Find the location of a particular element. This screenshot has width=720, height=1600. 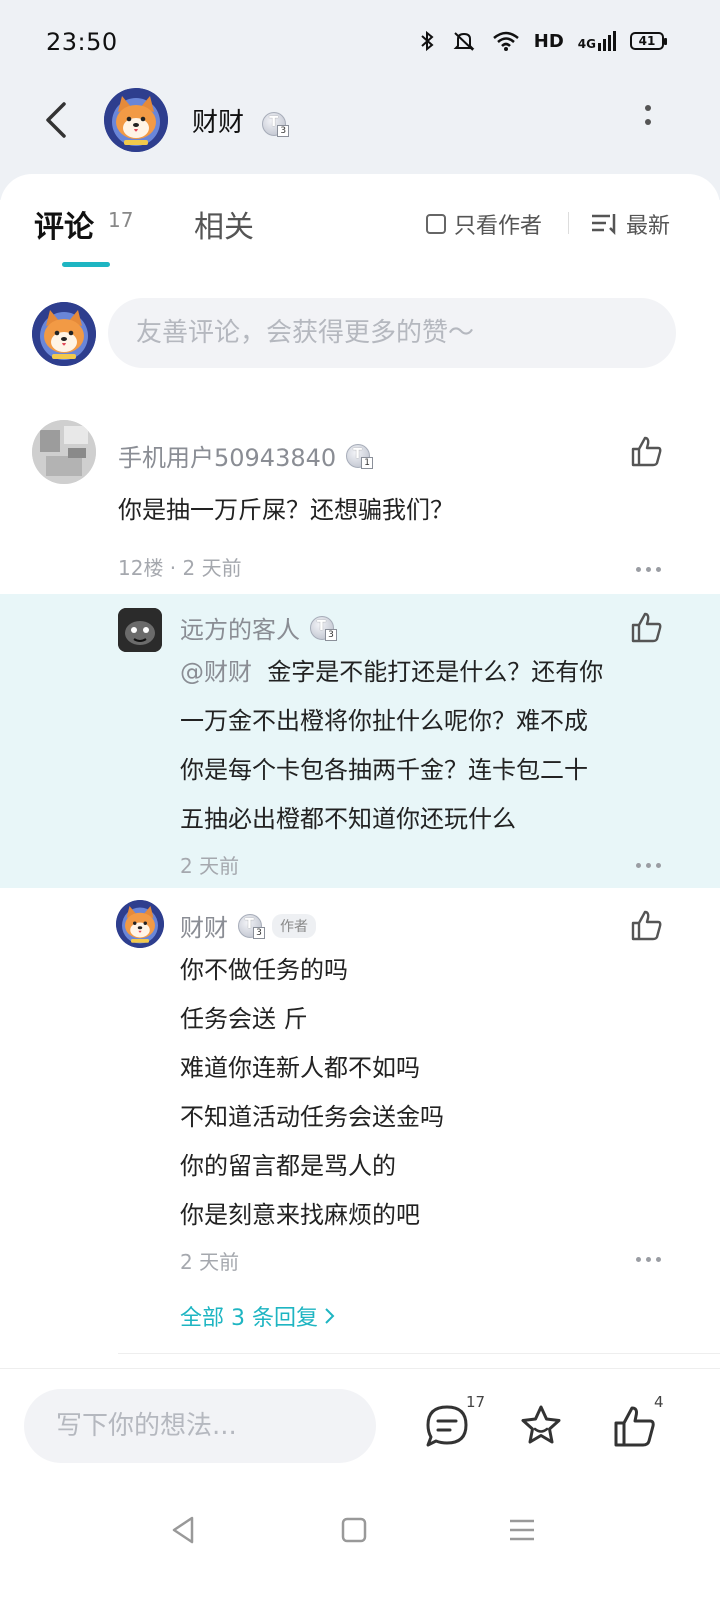

cartoon-avatar-icon is located at coordinates (140, 630).